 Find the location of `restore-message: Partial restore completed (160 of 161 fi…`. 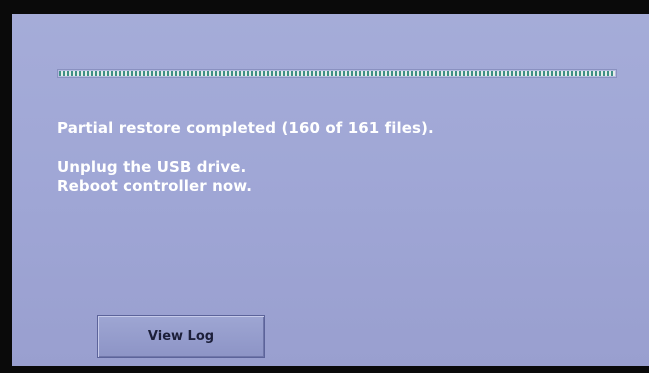

restore-message: Partial restore completed (160 of 161 fi… is located at coordinates (245, 157).